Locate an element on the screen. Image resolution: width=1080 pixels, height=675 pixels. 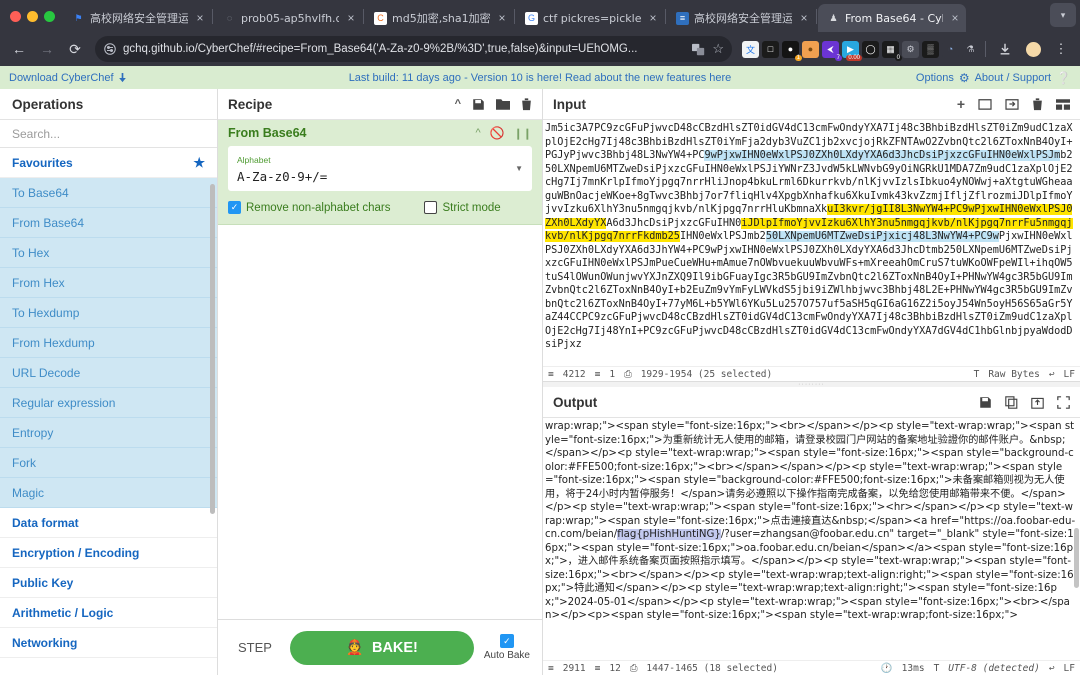
browser-tab: Gctf pickres=pickle.dump × is located at coordinates (590, 18).